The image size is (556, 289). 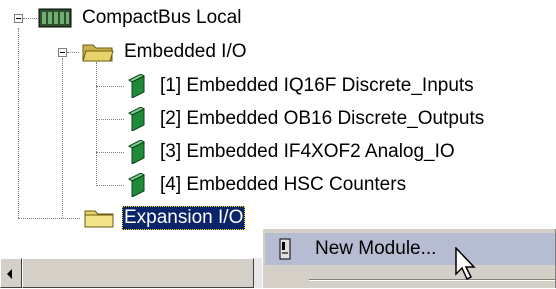 I want to click on tree-node-label: Expansion I/O, so click(x=184, y=218).